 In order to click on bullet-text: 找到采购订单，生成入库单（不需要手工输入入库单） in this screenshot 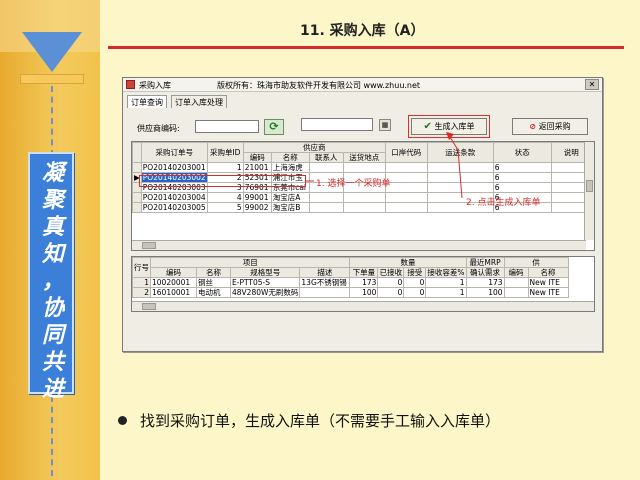, I will do `click(320, 421)`.